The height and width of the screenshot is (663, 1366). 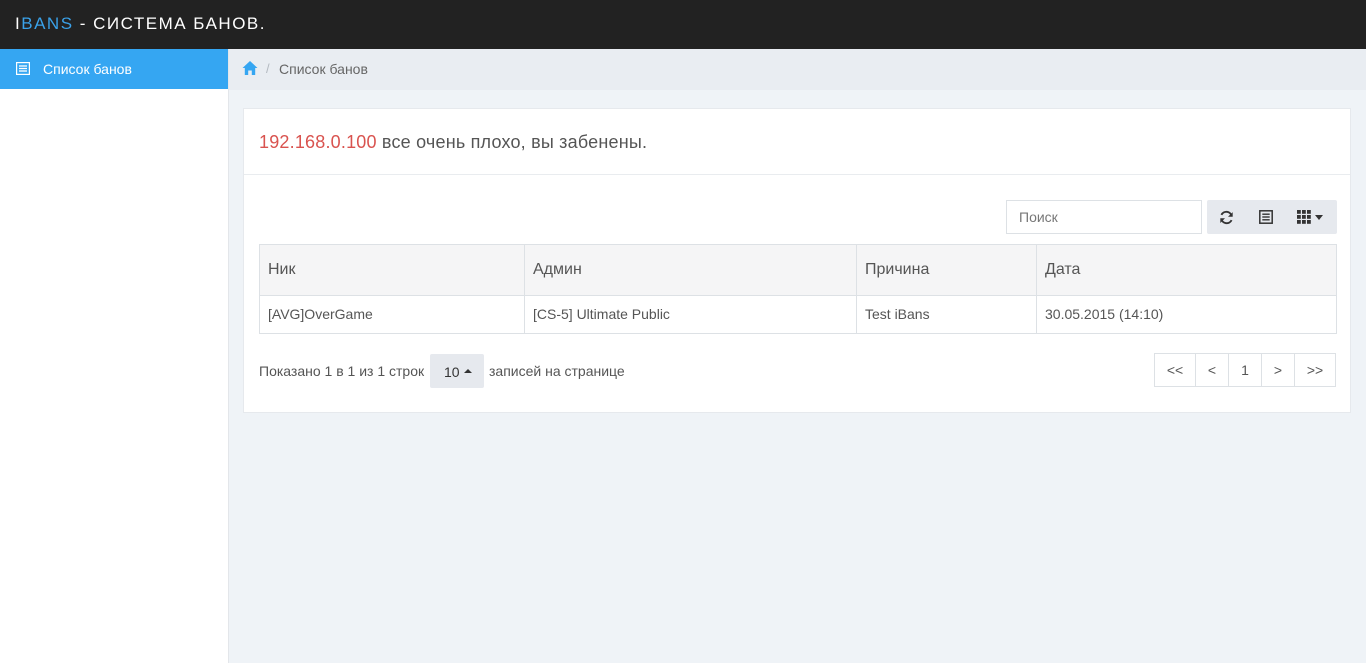 I want to click on caret-up-icon, so click(x=468, y=371).